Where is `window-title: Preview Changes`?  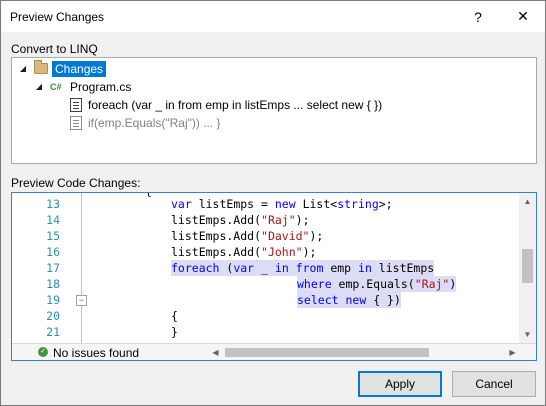
window-title: Preview Changes is located at coordinates (57, 17).